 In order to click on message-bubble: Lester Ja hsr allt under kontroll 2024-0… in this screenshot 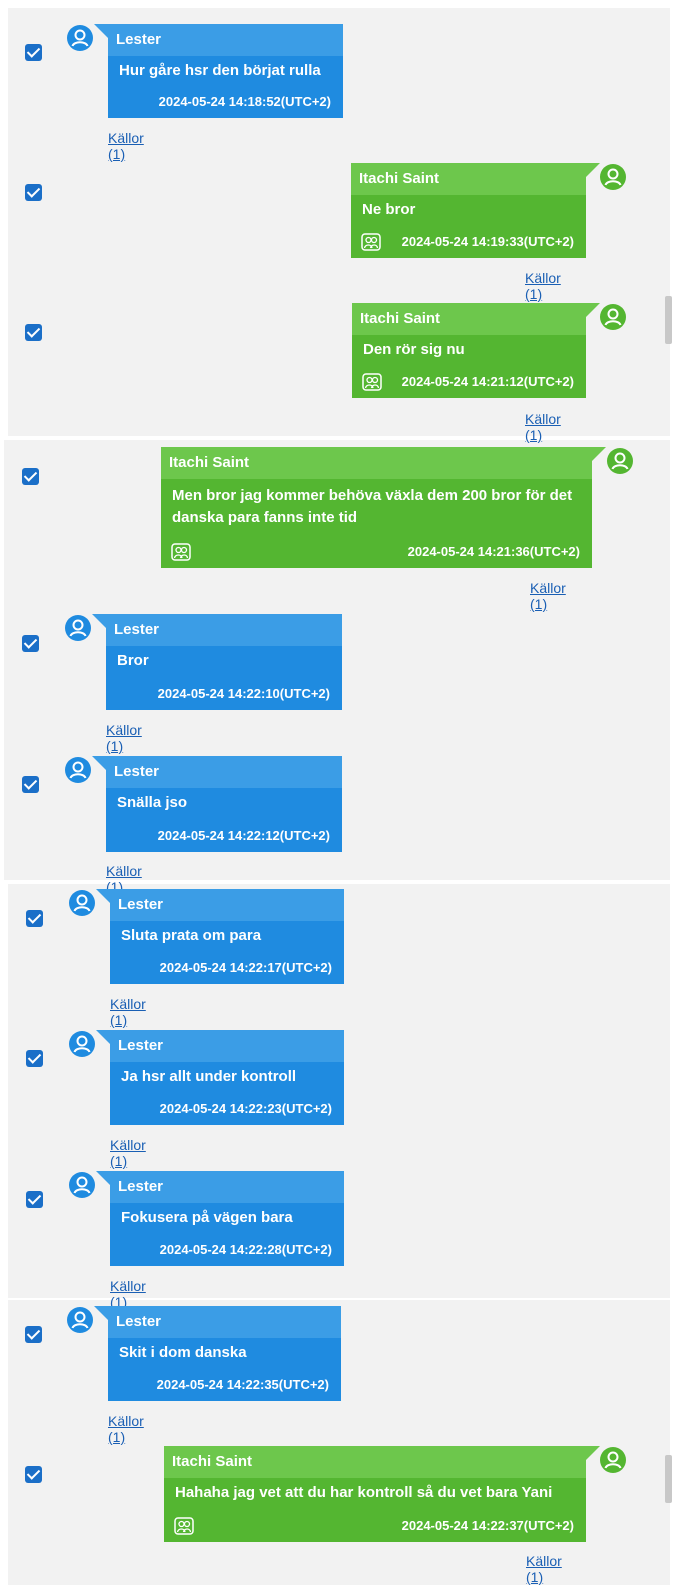, I will do `click(220, 1077)`.